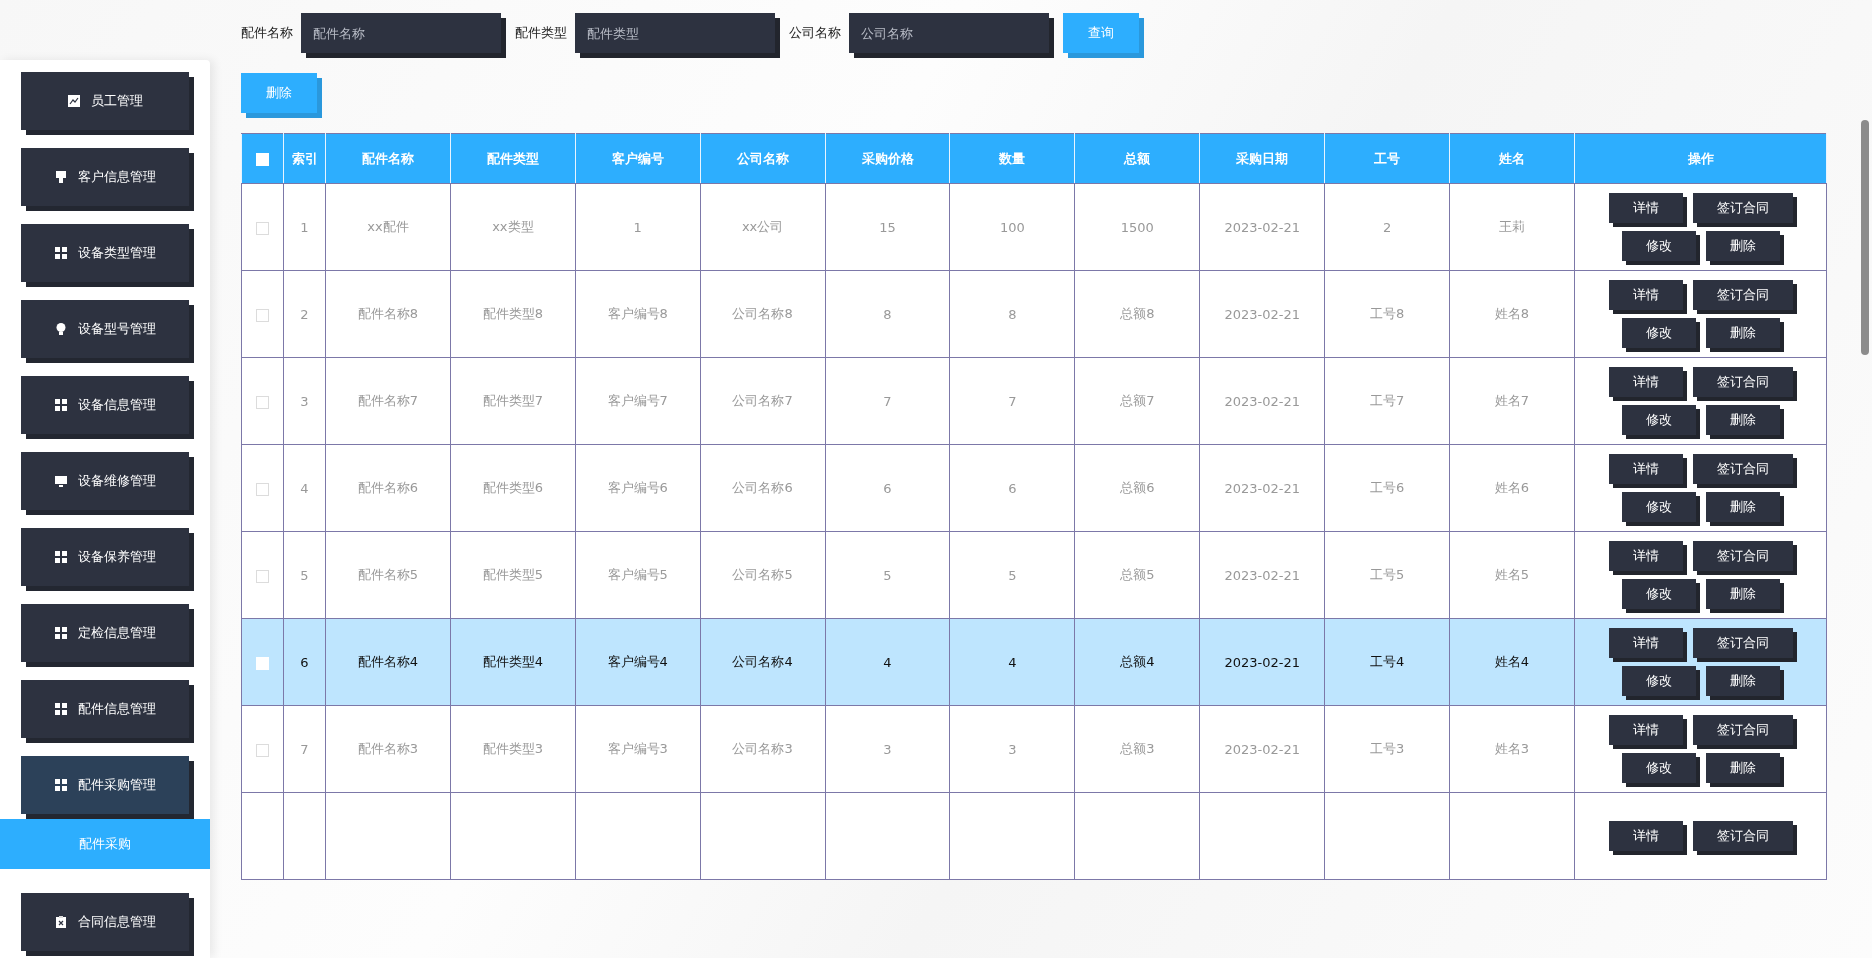  Describe the element at coordinates (1137, 662) in the screenshot. I see `table-cell: 总额4` at that location.